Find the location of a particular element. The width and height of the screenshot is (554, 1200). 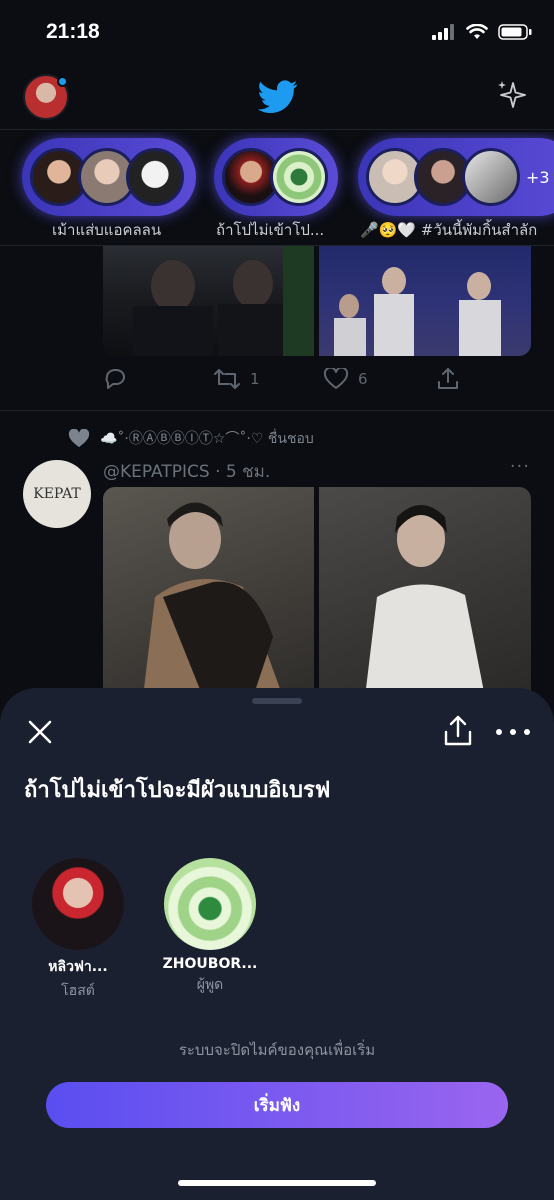

more-options-button is located at coordinates (513, 732).